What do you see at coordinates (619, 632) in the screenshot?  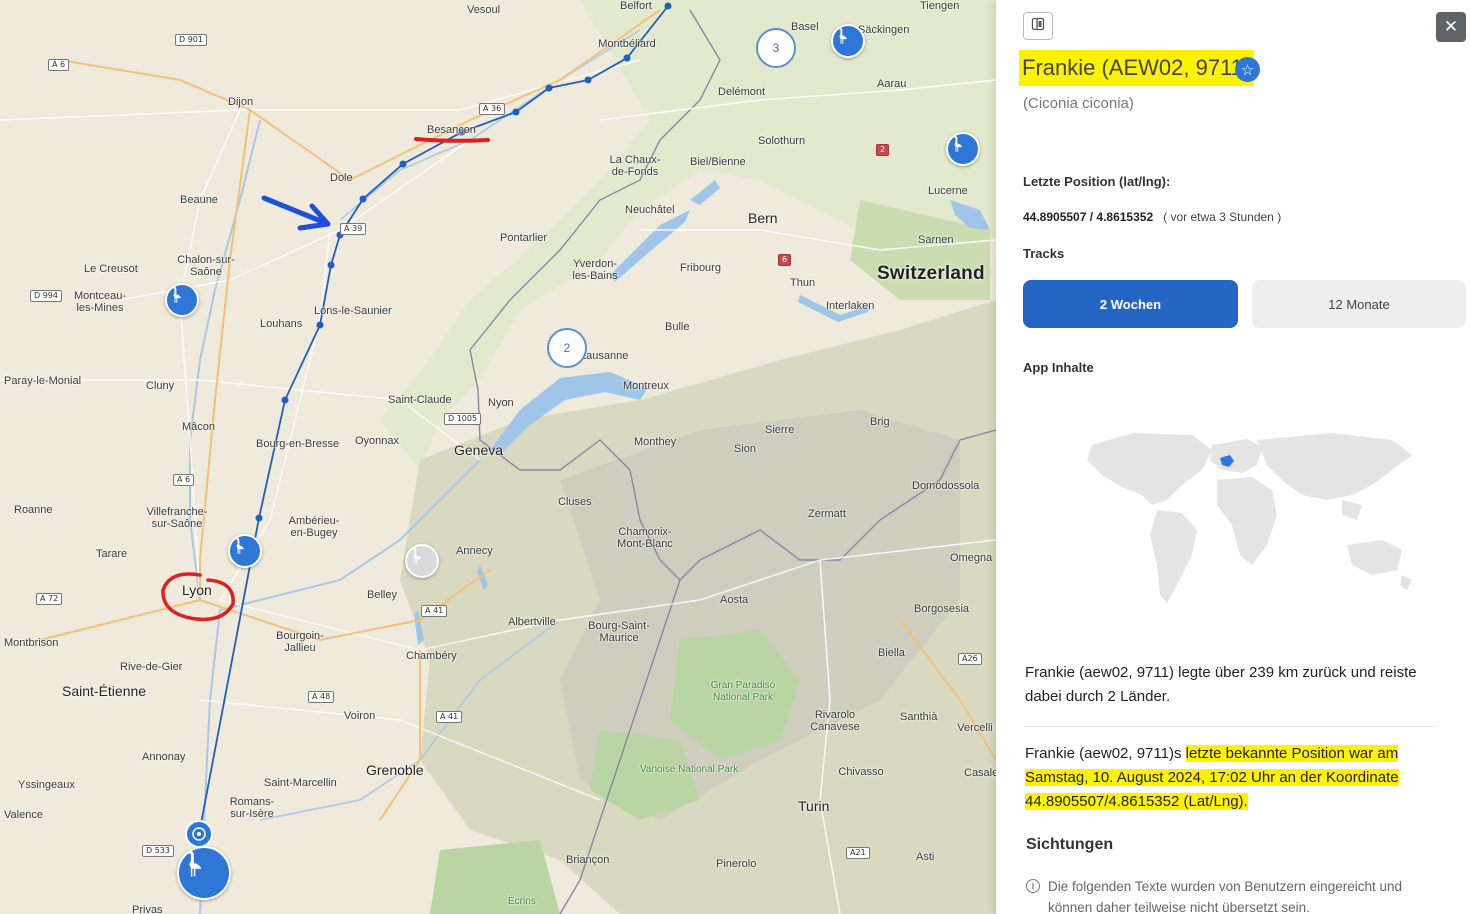 I see `place-label: Bourg-Saint-Maurice` at bounding box center [619, 632].